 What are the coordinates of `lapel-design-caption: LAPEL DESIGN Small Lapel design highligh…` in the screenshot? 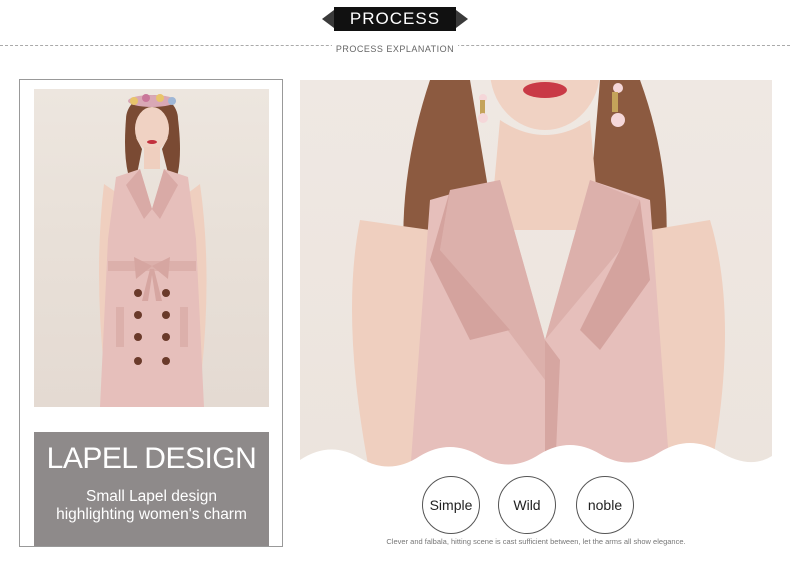 It's located at (151, 489).